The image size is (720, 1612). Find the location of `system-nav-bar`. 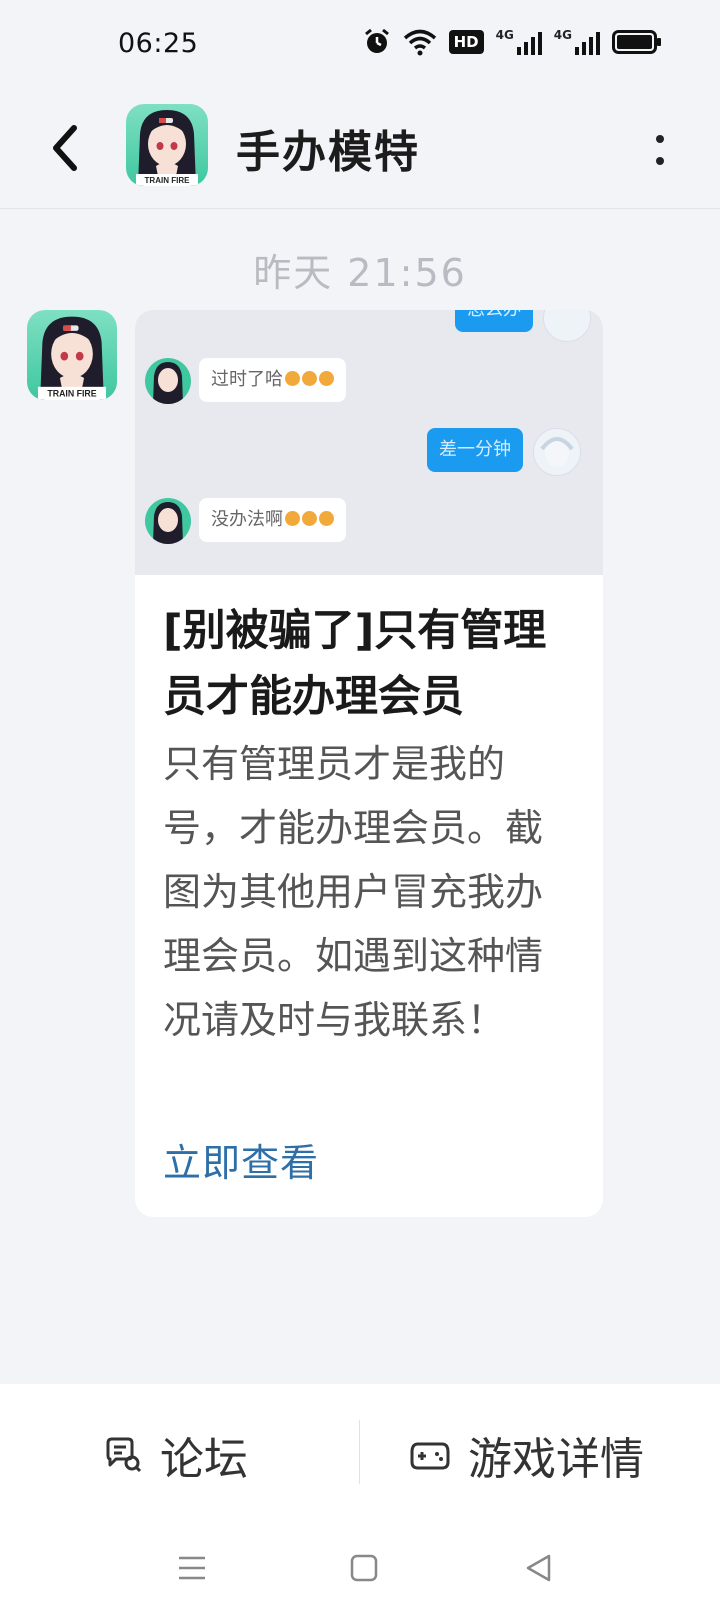

system-nav-bar is located at coordinates (360, 1566).